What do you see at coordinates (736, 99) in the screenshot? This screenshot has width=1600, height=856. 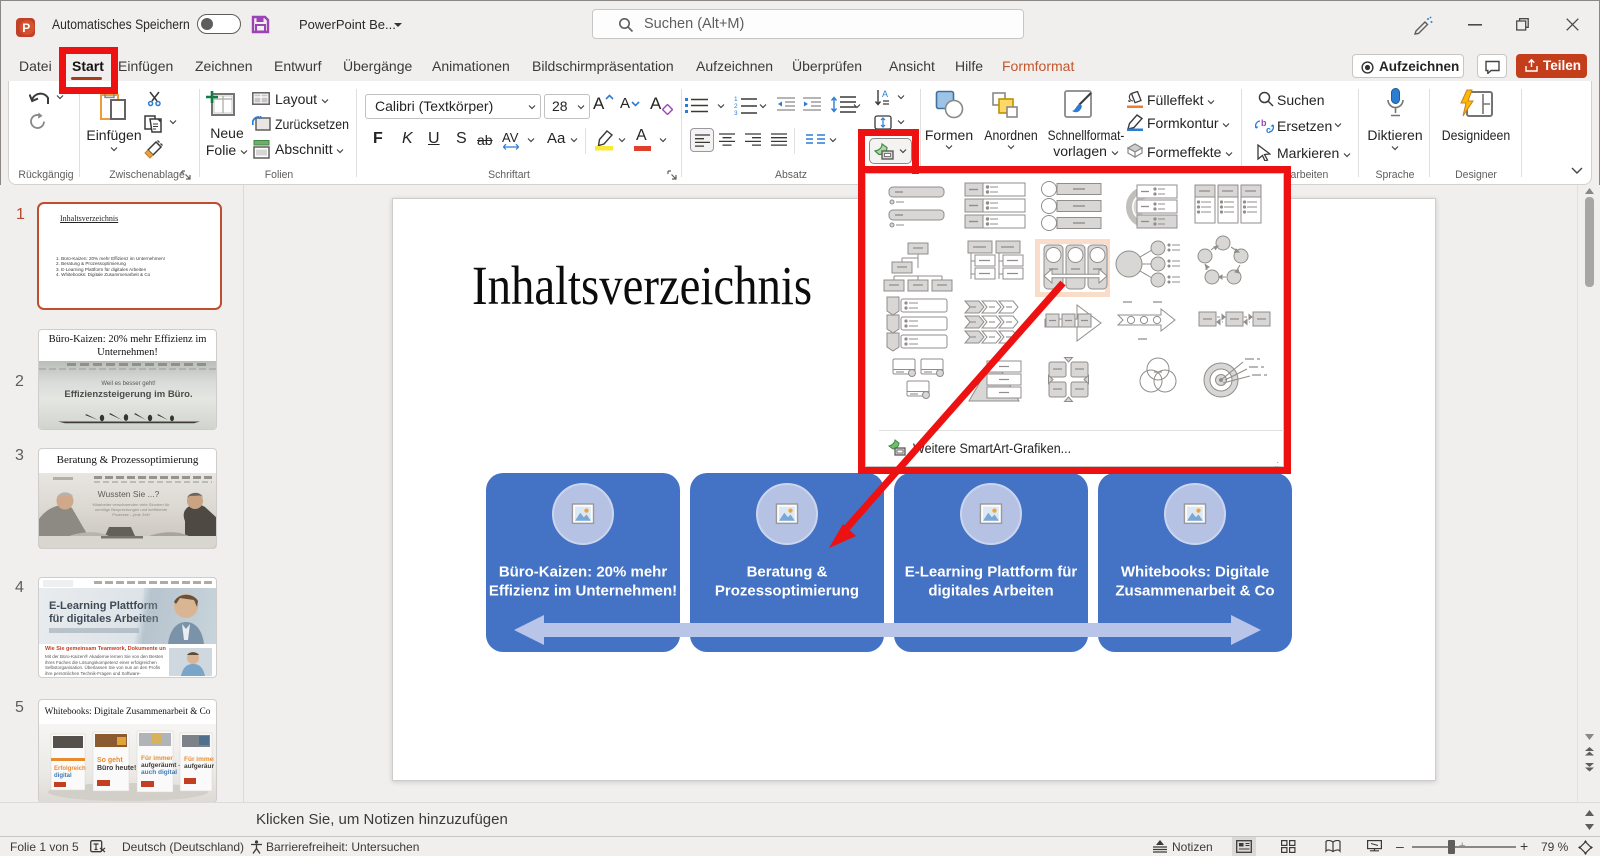 I see `svg-text: 1` at bounding box center [736, 99].